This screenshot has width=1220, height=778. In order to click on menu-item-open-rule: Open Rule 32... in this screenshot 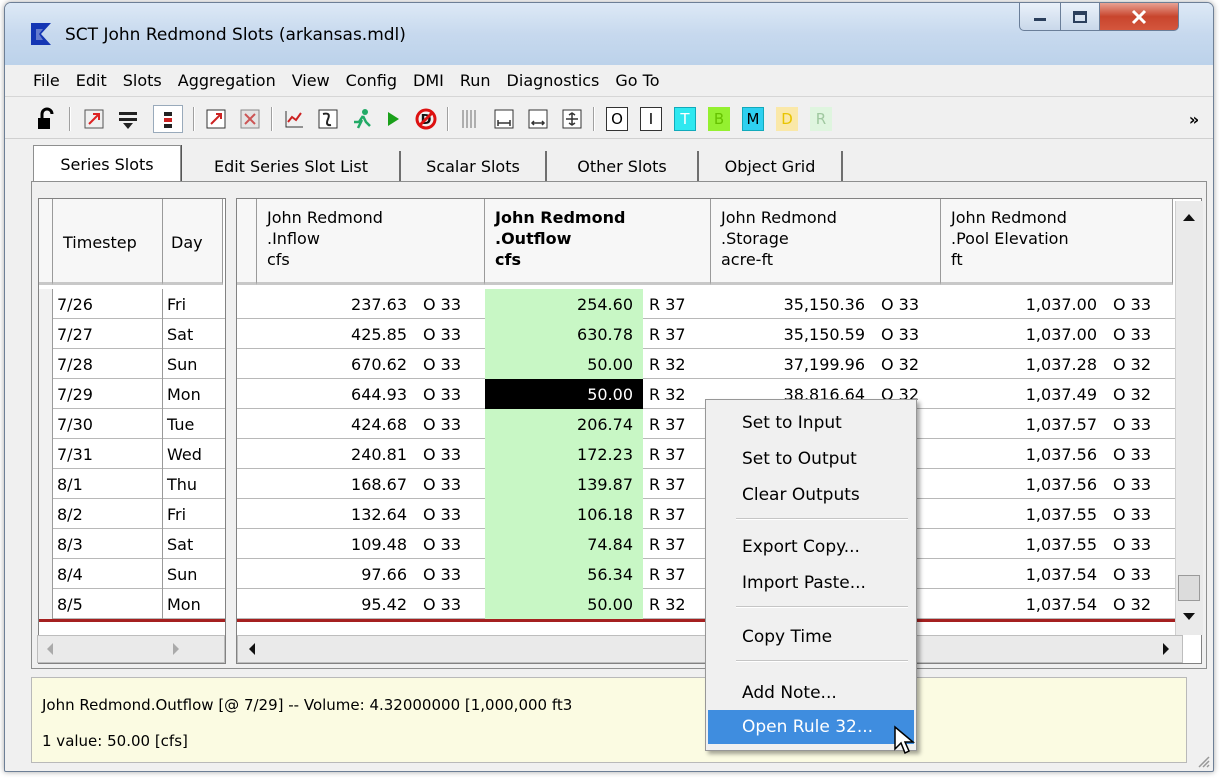, I will do `click(811, 727)`.